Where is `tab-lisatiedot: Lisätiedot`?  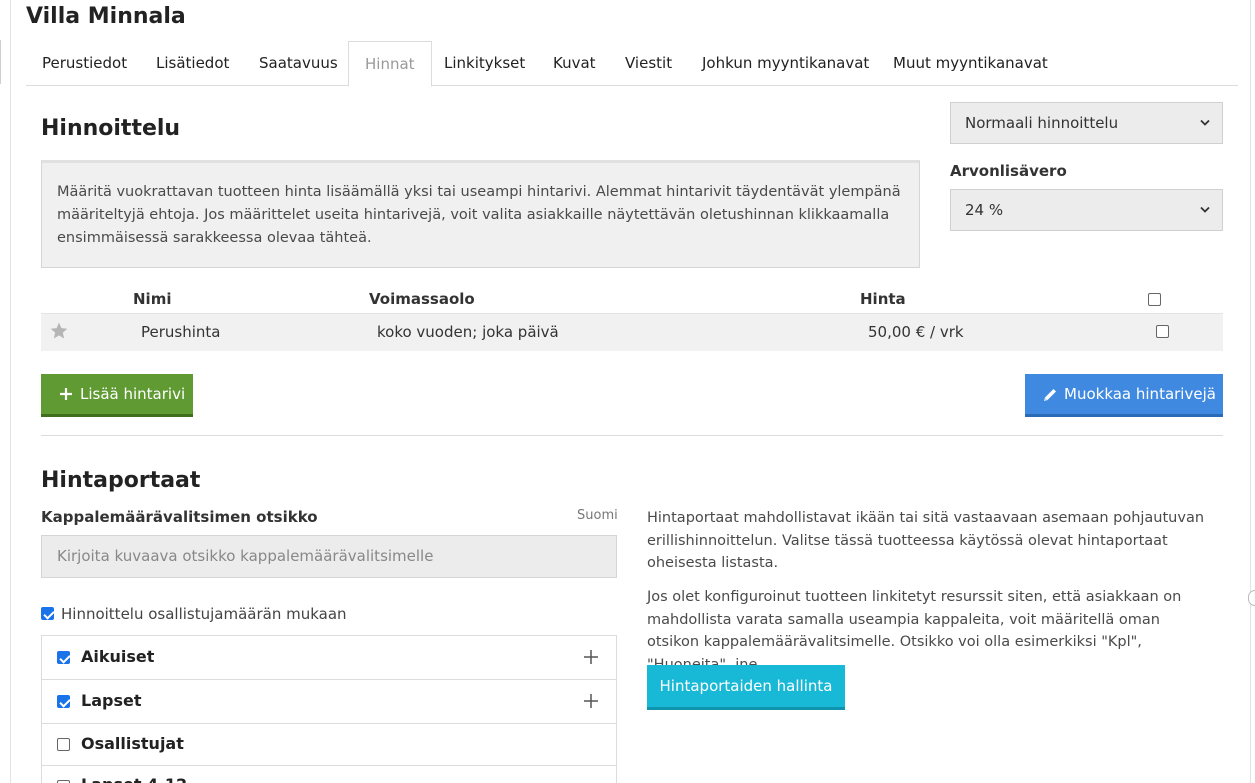 tab-lisatiedot: Lisätiedot is located at coordinates (192, 63).